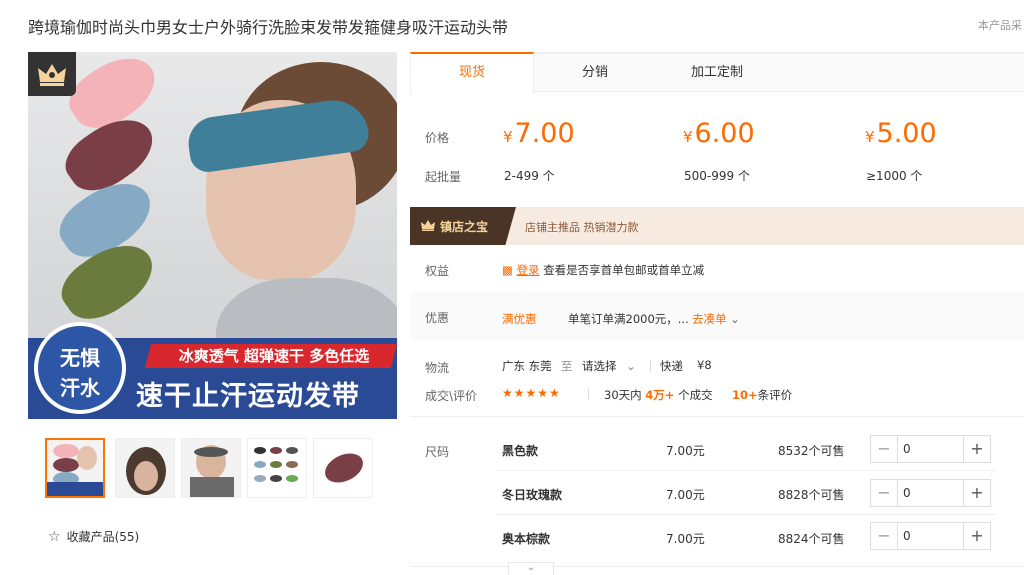 The width and height of the screenshot is (1024, 575). What do you see at coordinates (531, 393) in the screenshot?
I see `rating-stars-icon: ★★★★★` at bounding box center [531, 393].